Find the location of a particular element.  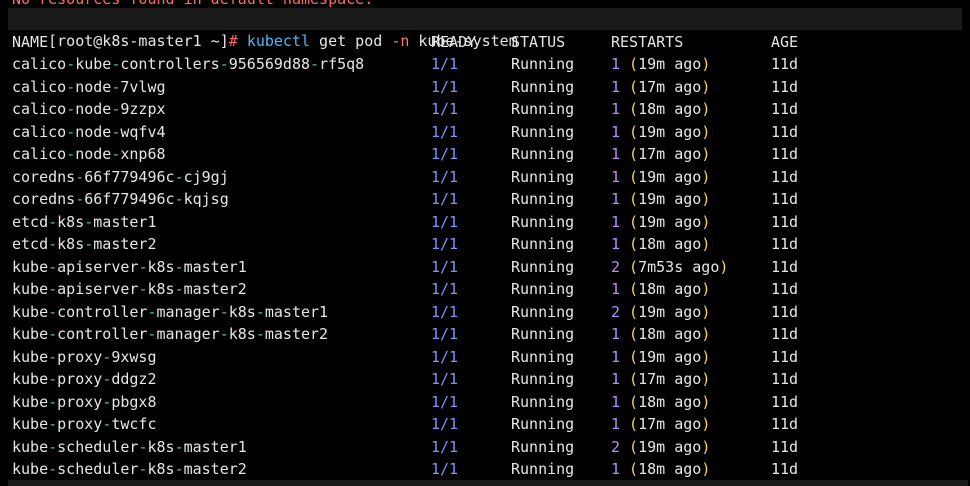

pod-name: kube-apiserver-k8s-master1 is located at coordinates (129, 266).